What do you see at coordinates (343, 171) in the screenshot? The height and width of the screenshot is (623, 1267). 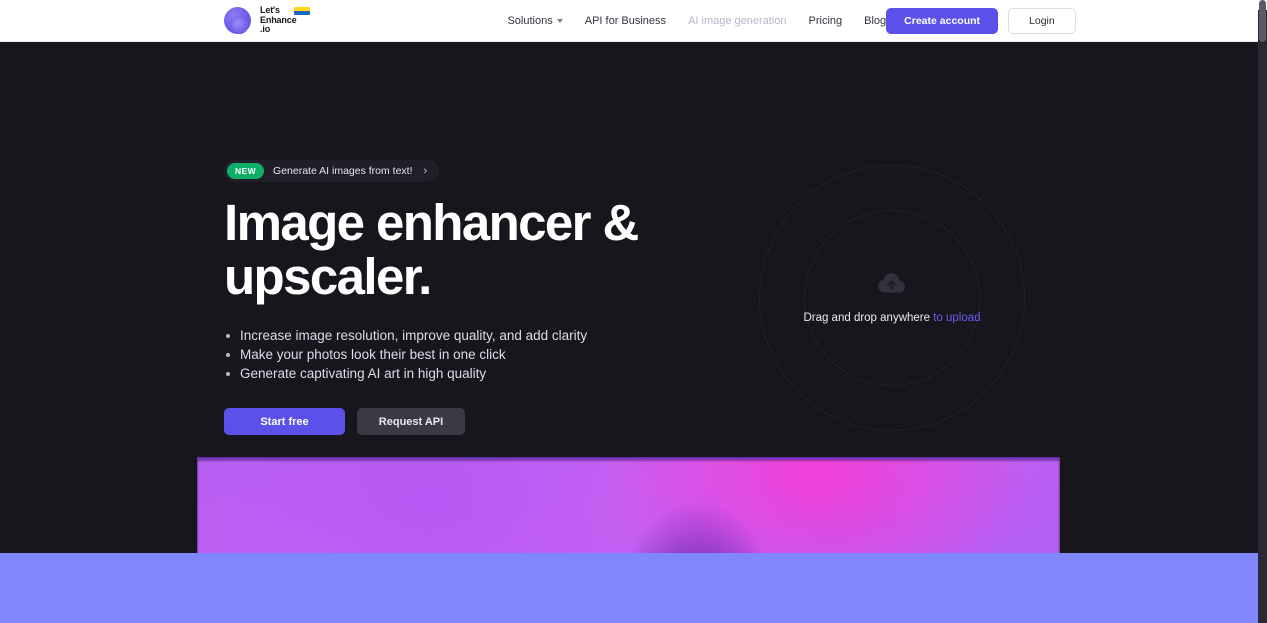 I see `new-feature-text: Generate AI images from text!` at bounding box center [343, 171].